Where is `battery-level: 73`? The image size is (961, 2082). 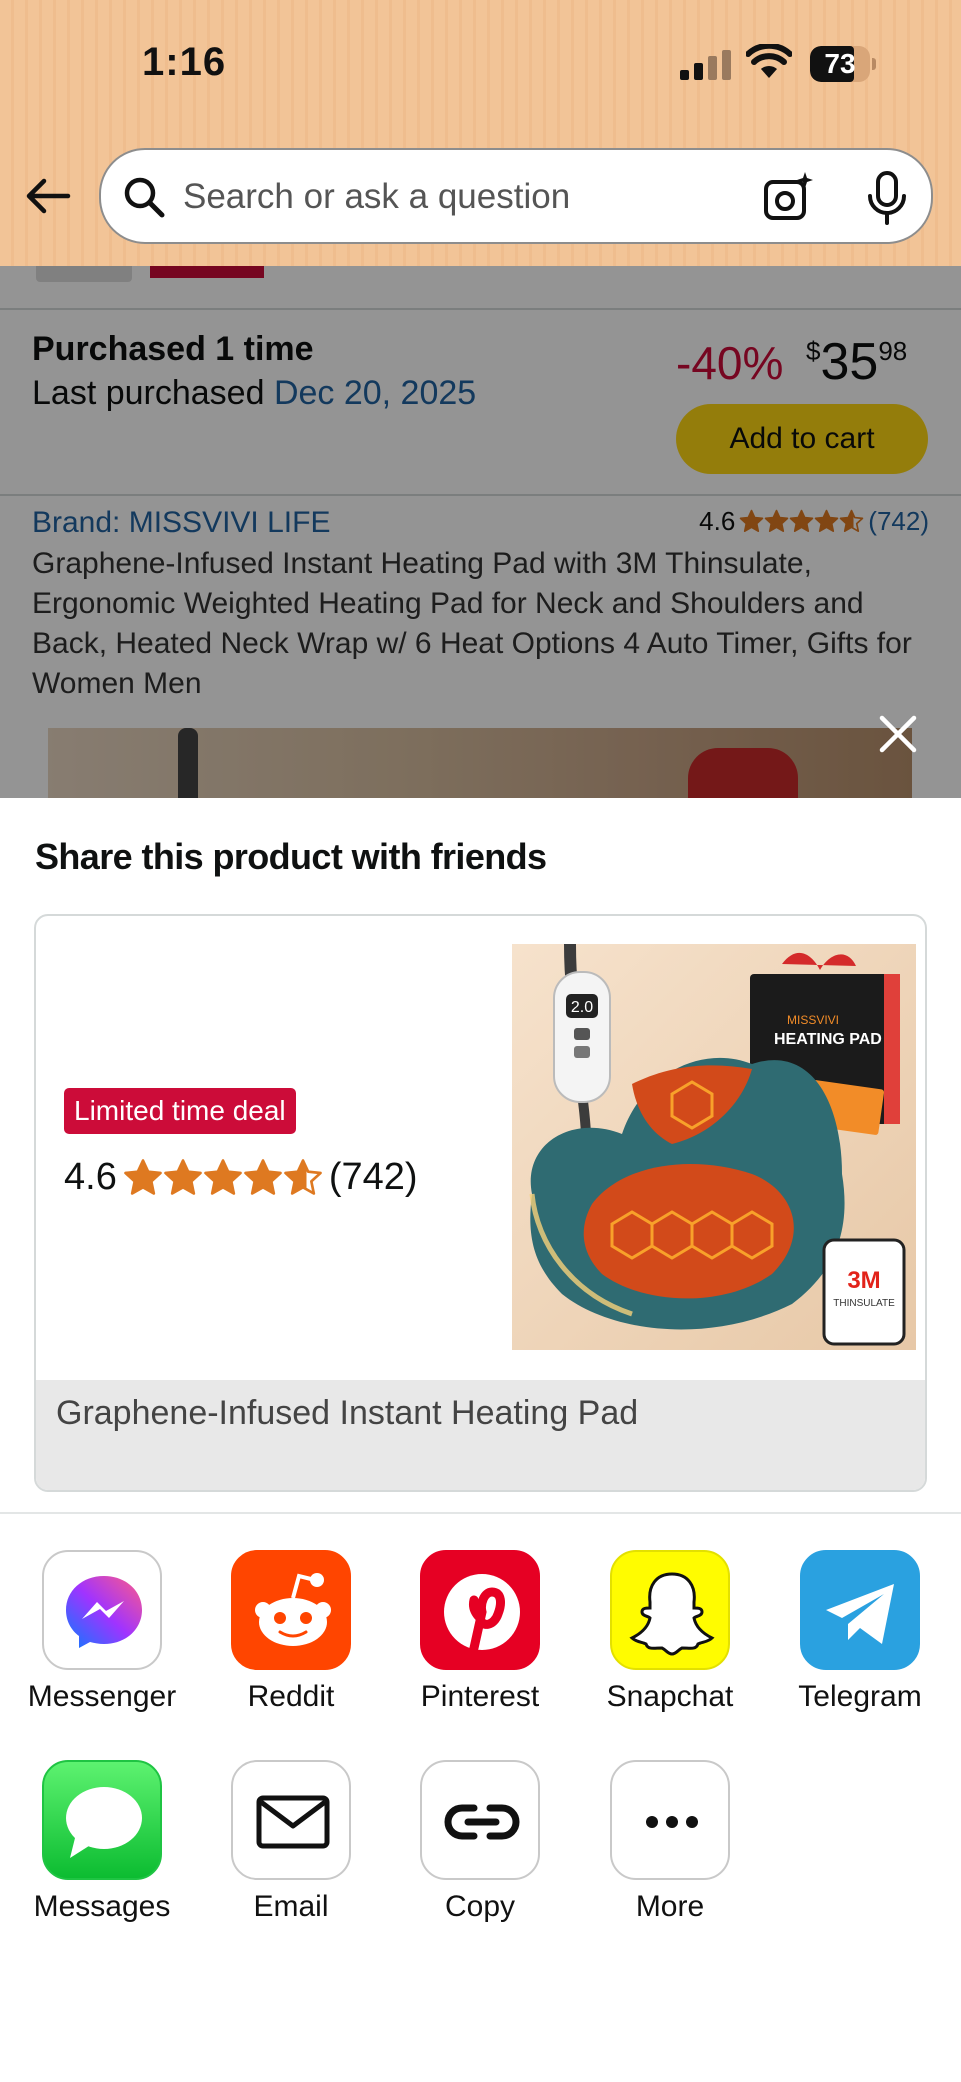 battery-level: 73 is located at coordinates (840, 63).